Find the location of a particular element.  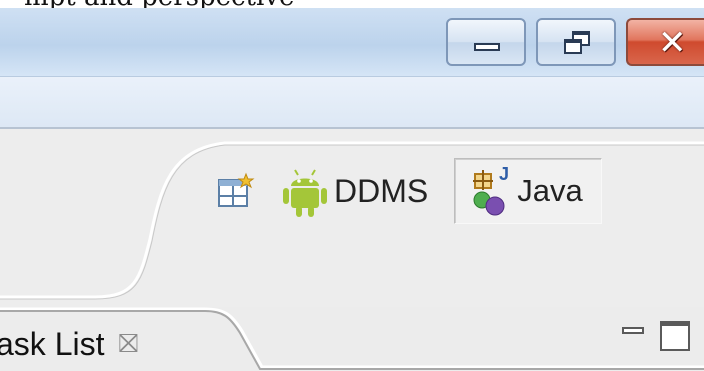

android-icon is located at coordinates (305, 193).